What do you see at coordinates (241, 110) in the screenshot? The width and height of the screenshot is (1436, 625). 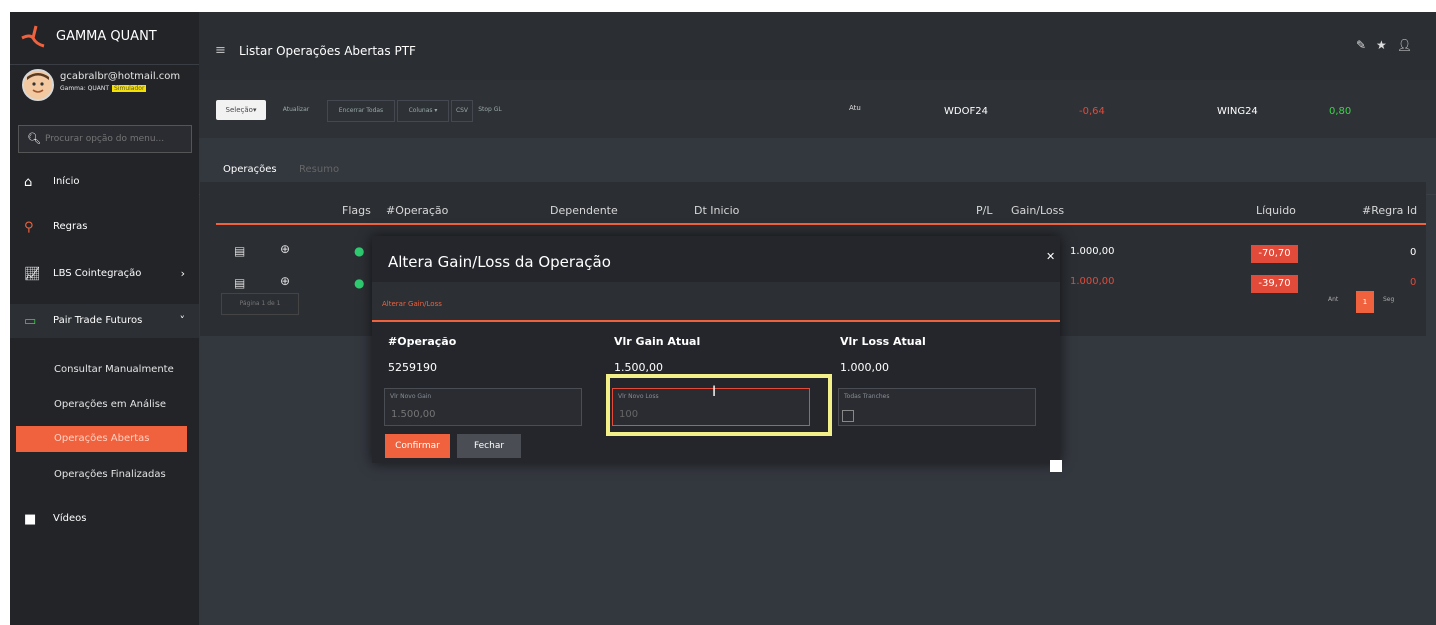 I see `selecao-button: Seleção▾` at bounding box center [241, 110].